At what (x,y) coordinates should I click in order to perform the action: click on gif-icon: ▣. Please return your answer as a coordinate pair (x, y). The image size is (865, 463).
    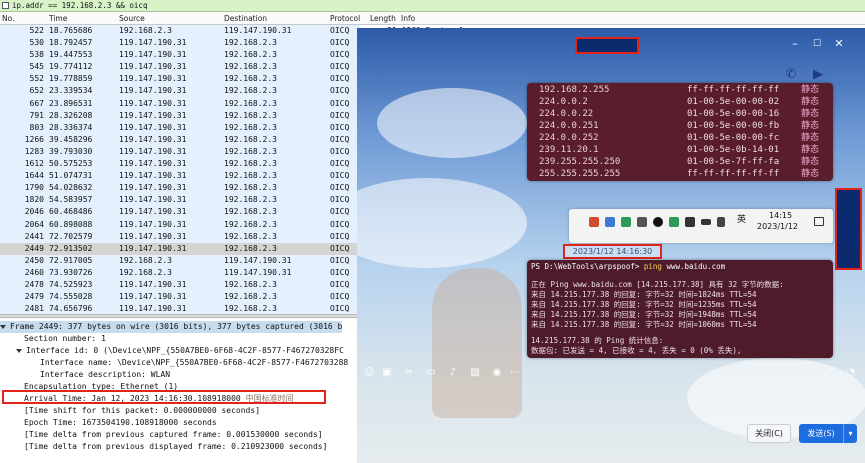
    Looking at the image, I should click on (387, 373).